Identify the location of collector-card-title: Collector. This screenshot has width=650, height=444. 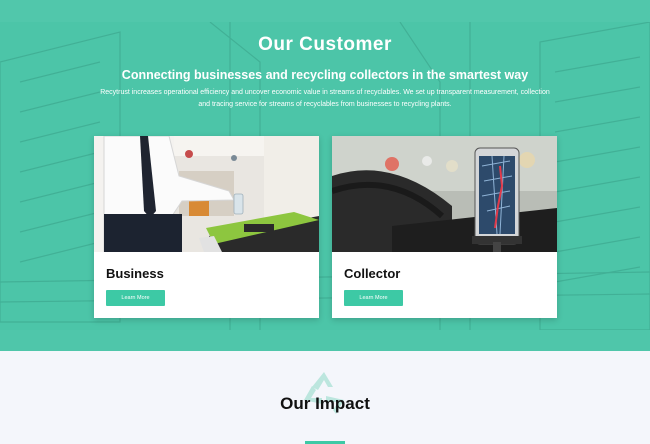
(372, 273).